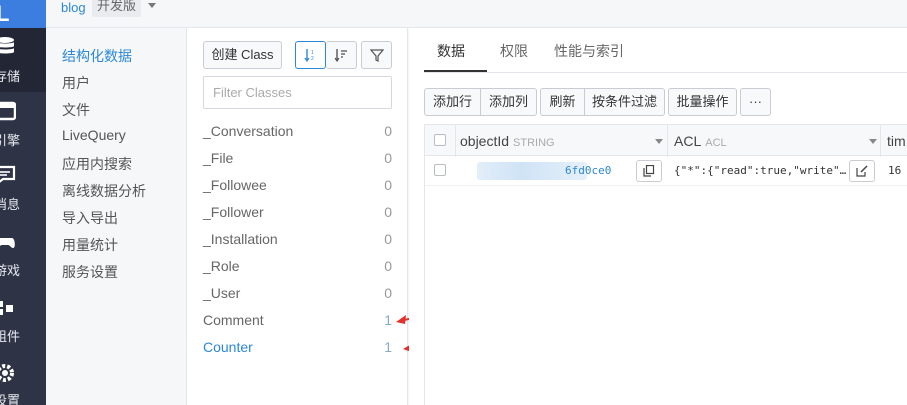 The width and height of the screenshot is (907, 405). I want to click on sort-az-icon: 1 2, so click(309, 56).